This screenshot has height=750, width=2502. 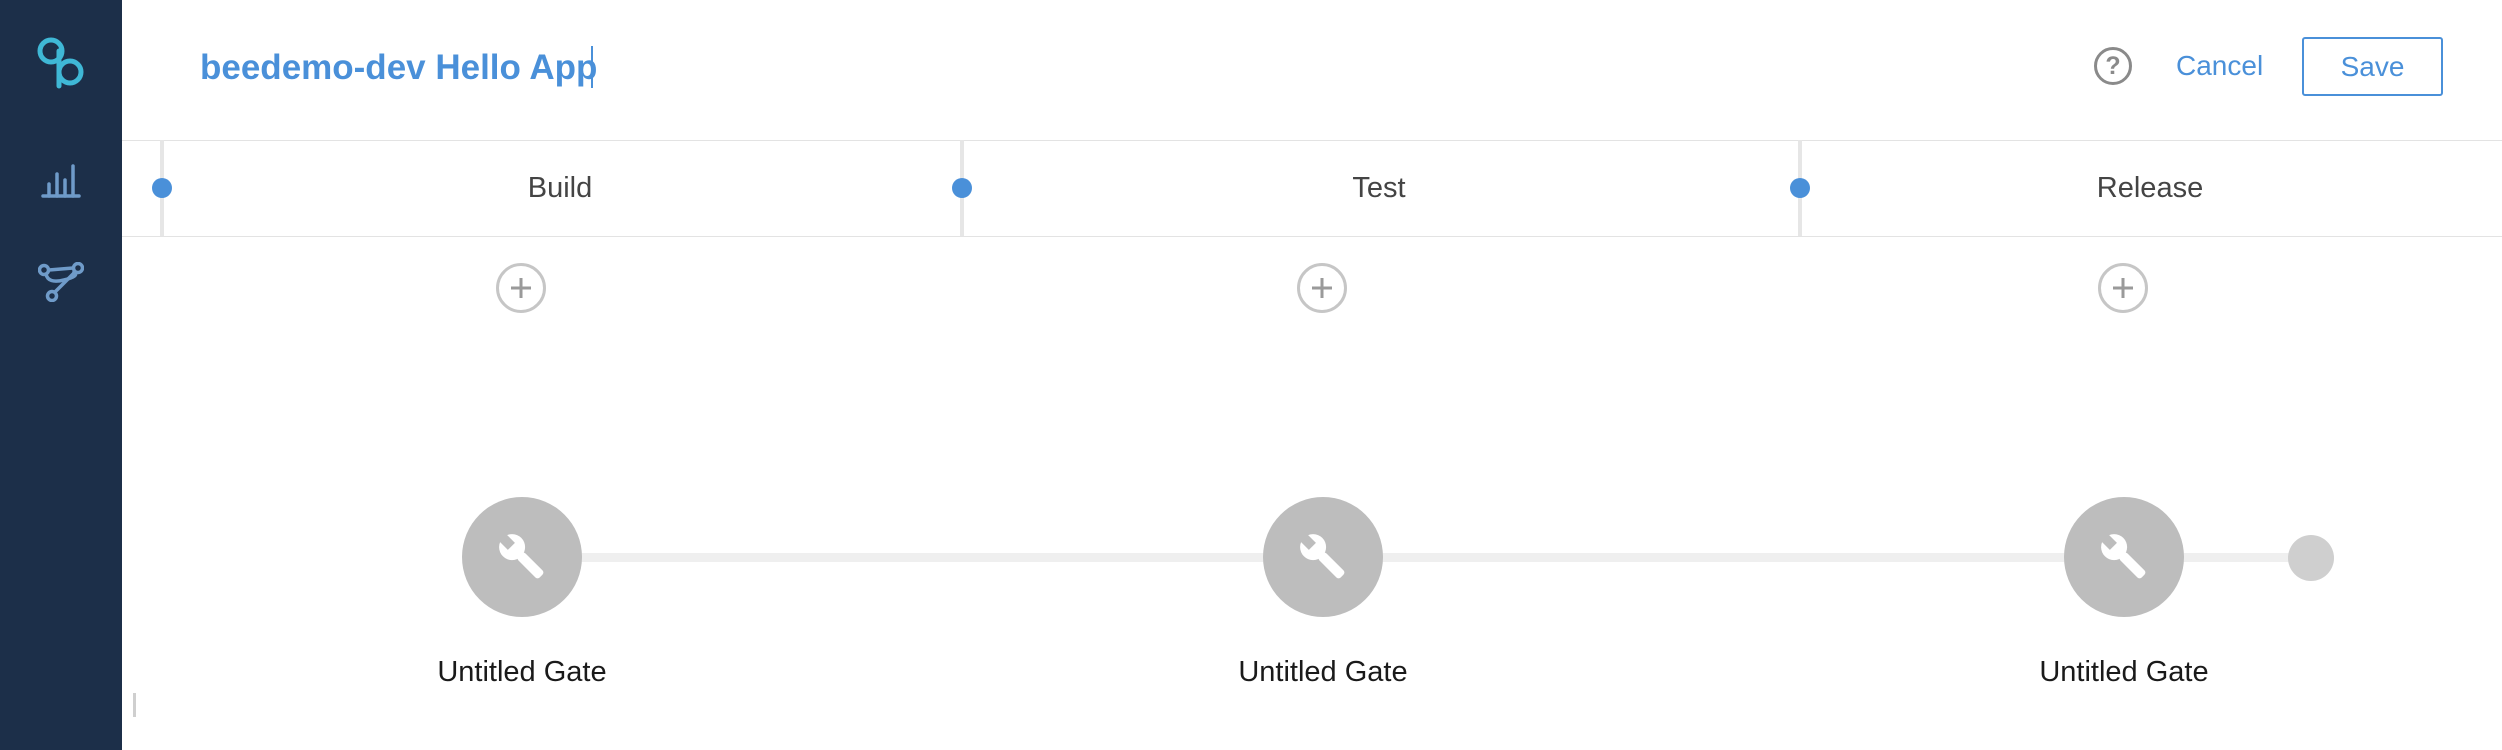 What do you see at coordinates (61, 63) in the screenshot?
I see `logo-icon` at bounding box center [61, 63].